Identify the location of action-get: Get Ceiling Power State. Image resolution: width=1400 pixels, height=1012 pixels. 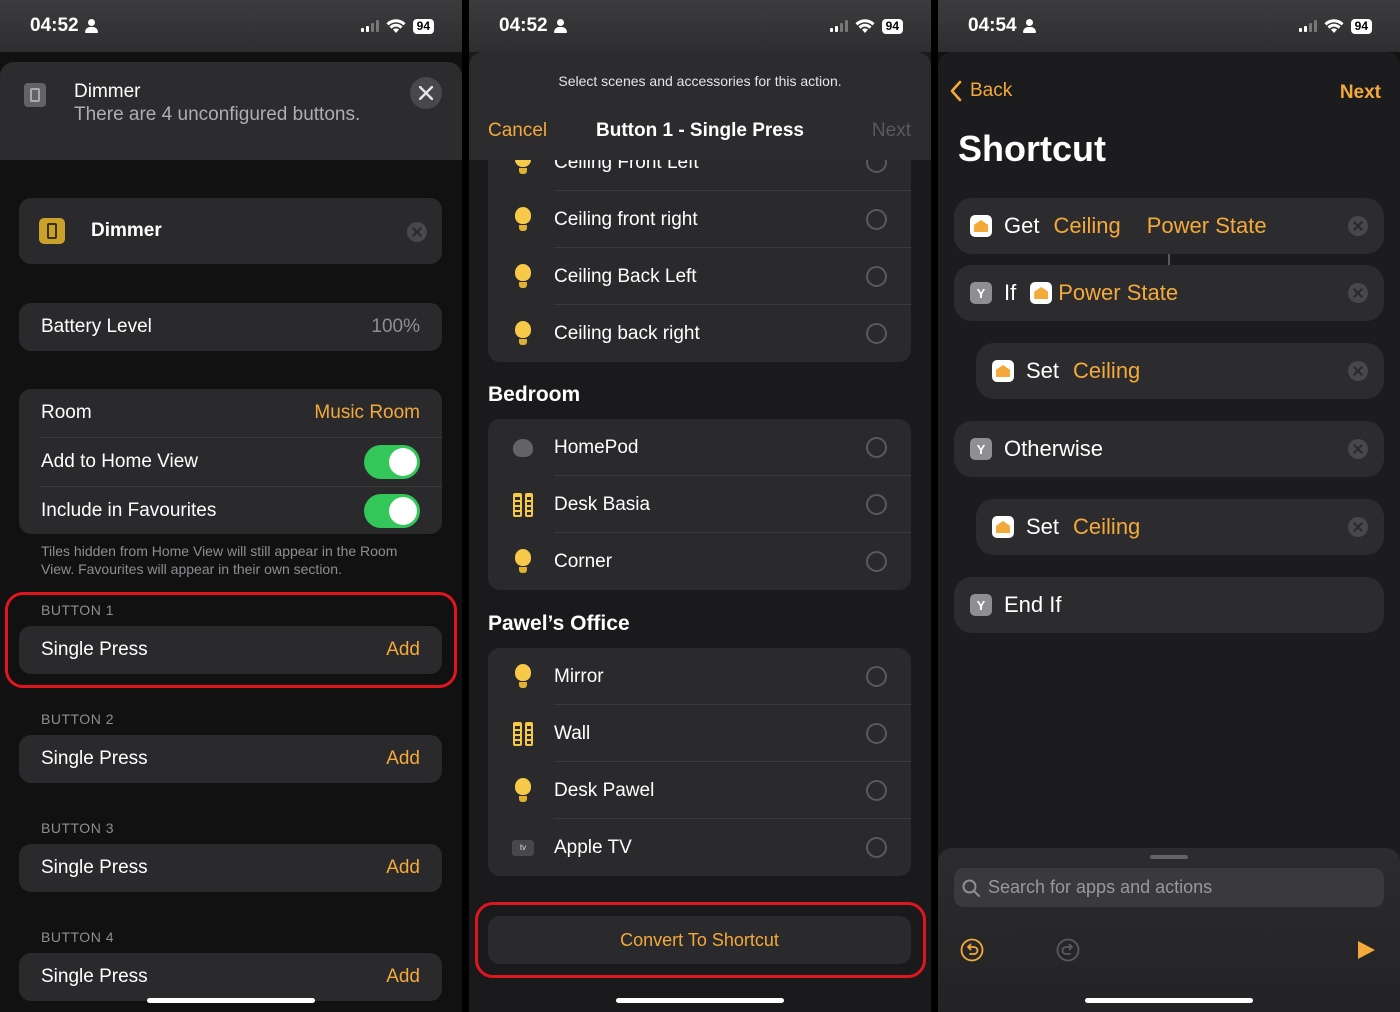
(1169, 226).